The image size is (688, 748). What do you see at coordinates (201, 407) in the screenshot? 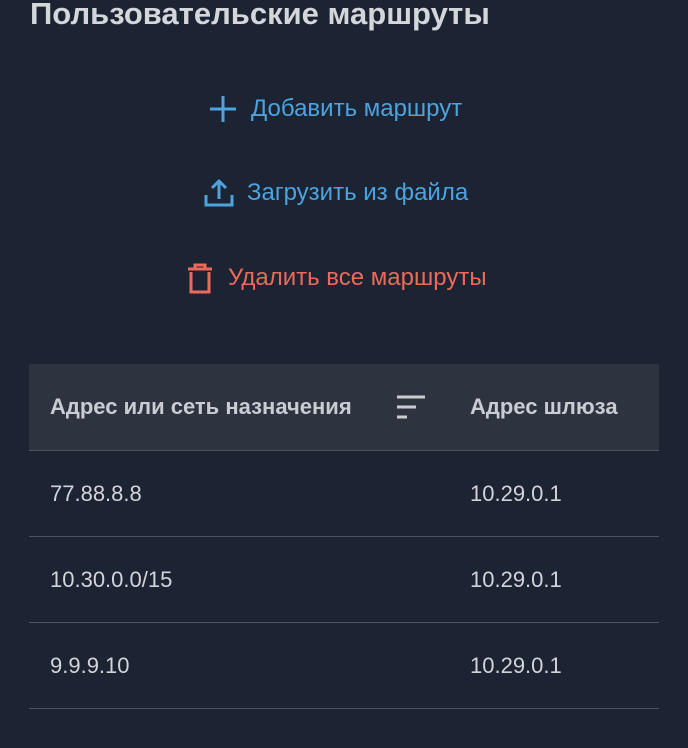
I see `column-header-destination: Адрес или сеть назначения` at bounding box center [201, 407].